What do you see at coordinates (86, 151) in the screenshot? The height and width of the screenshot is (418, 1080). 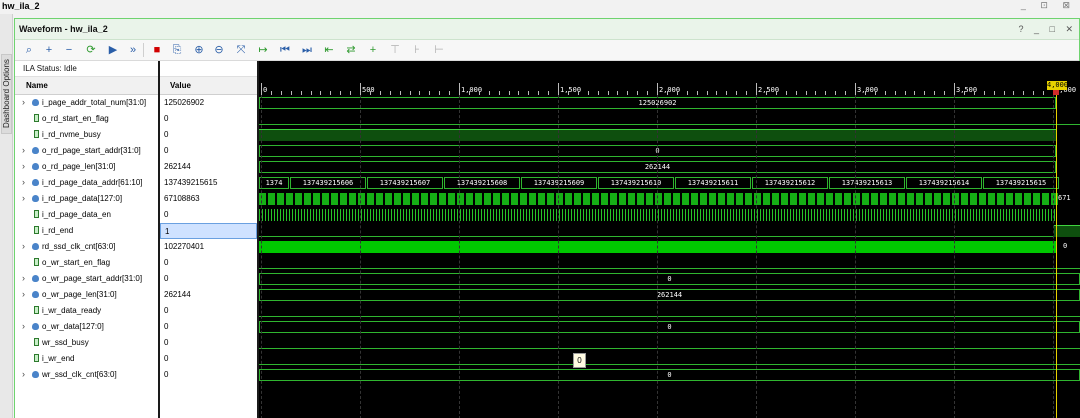 I see `signal-row: › o_rd_page_start_addr[31:0]` at bounding box center [86, 151].